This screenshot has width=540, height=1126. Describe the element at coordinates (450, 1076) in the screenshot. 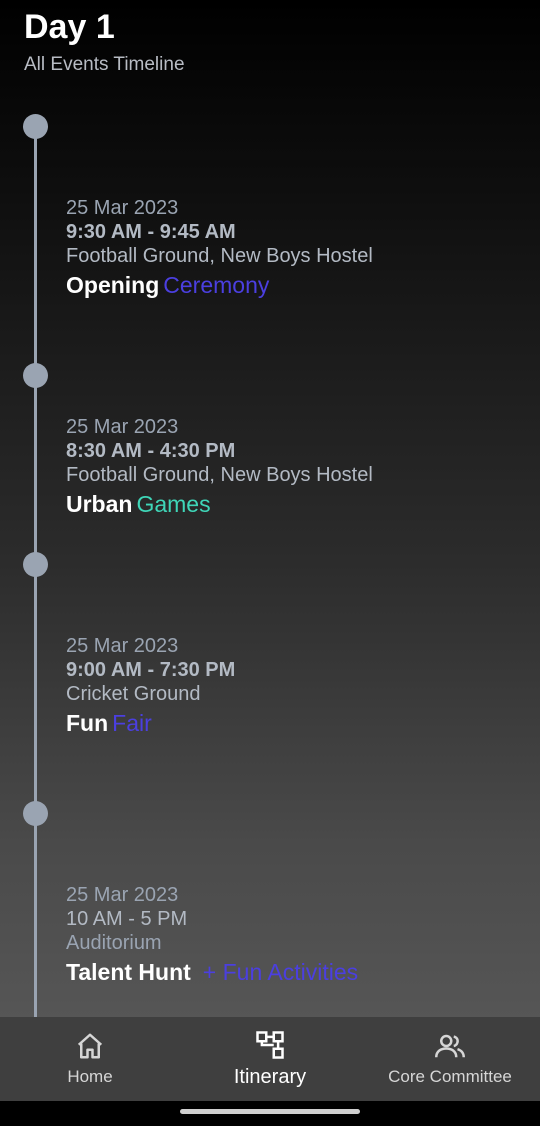

I see `nav-core-committee-label: Core Committee` at that location.